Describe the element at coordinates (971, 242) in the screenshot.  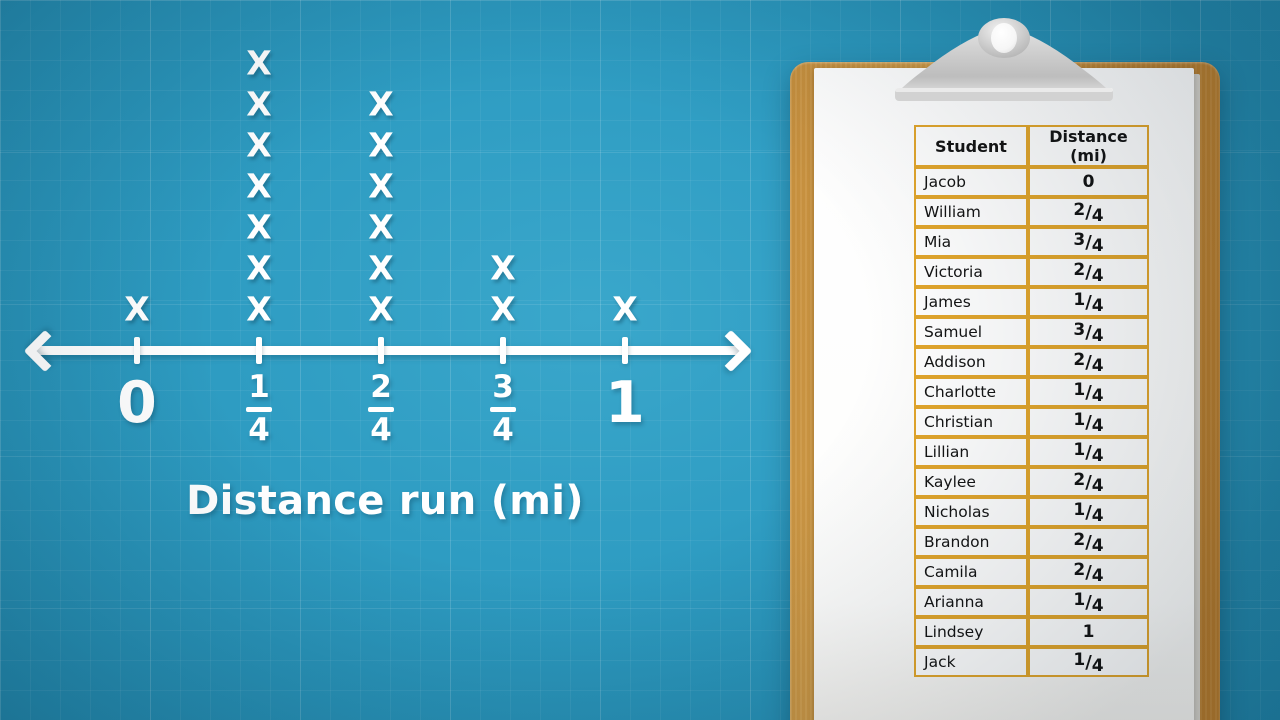
I see `table-cell-student: Mia` at that location.